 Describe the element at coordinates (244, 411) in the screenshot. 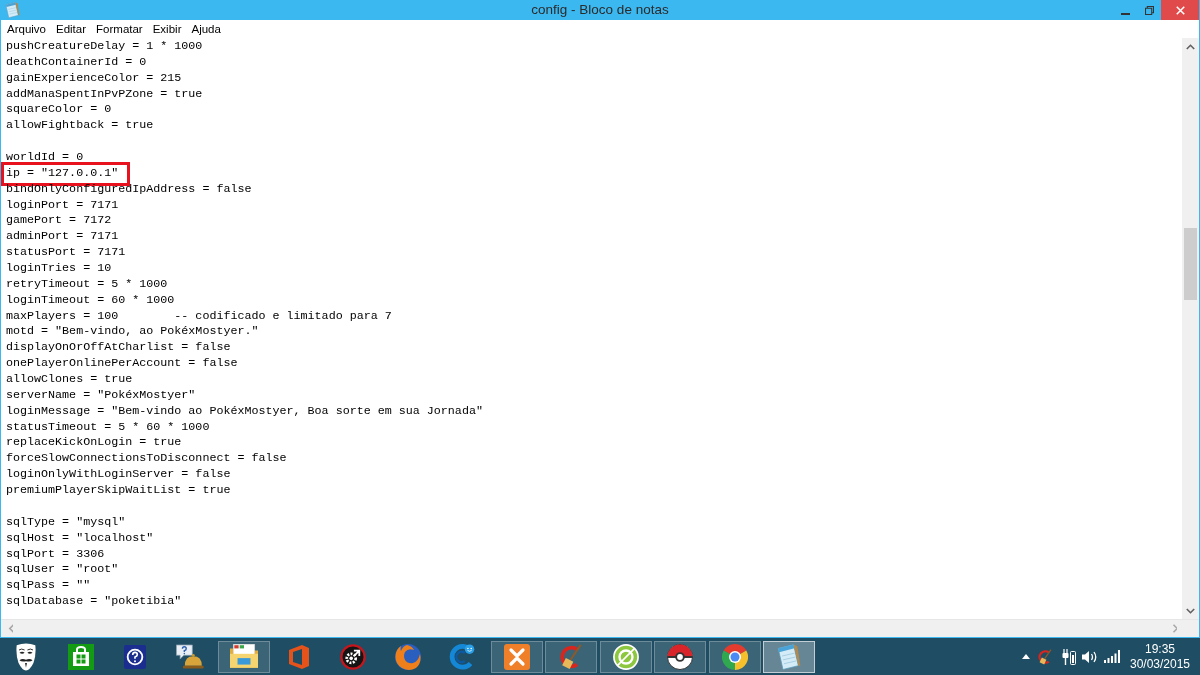

I see `code-line: loginMessage = "Bem-vindo ao PokéxMostyer, Boa sorte em sua Jornada"` at that location.